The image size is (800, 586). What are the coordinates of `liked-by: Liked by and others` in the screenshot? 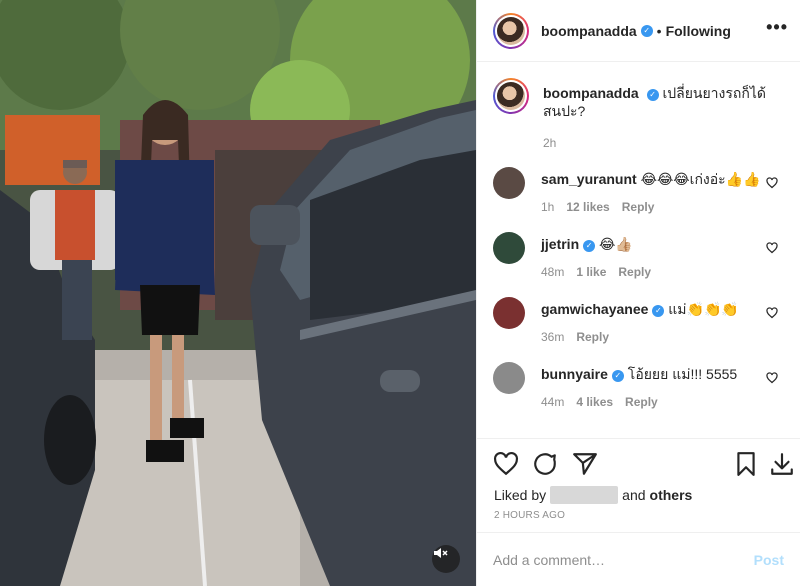 It's located at (593, 495).